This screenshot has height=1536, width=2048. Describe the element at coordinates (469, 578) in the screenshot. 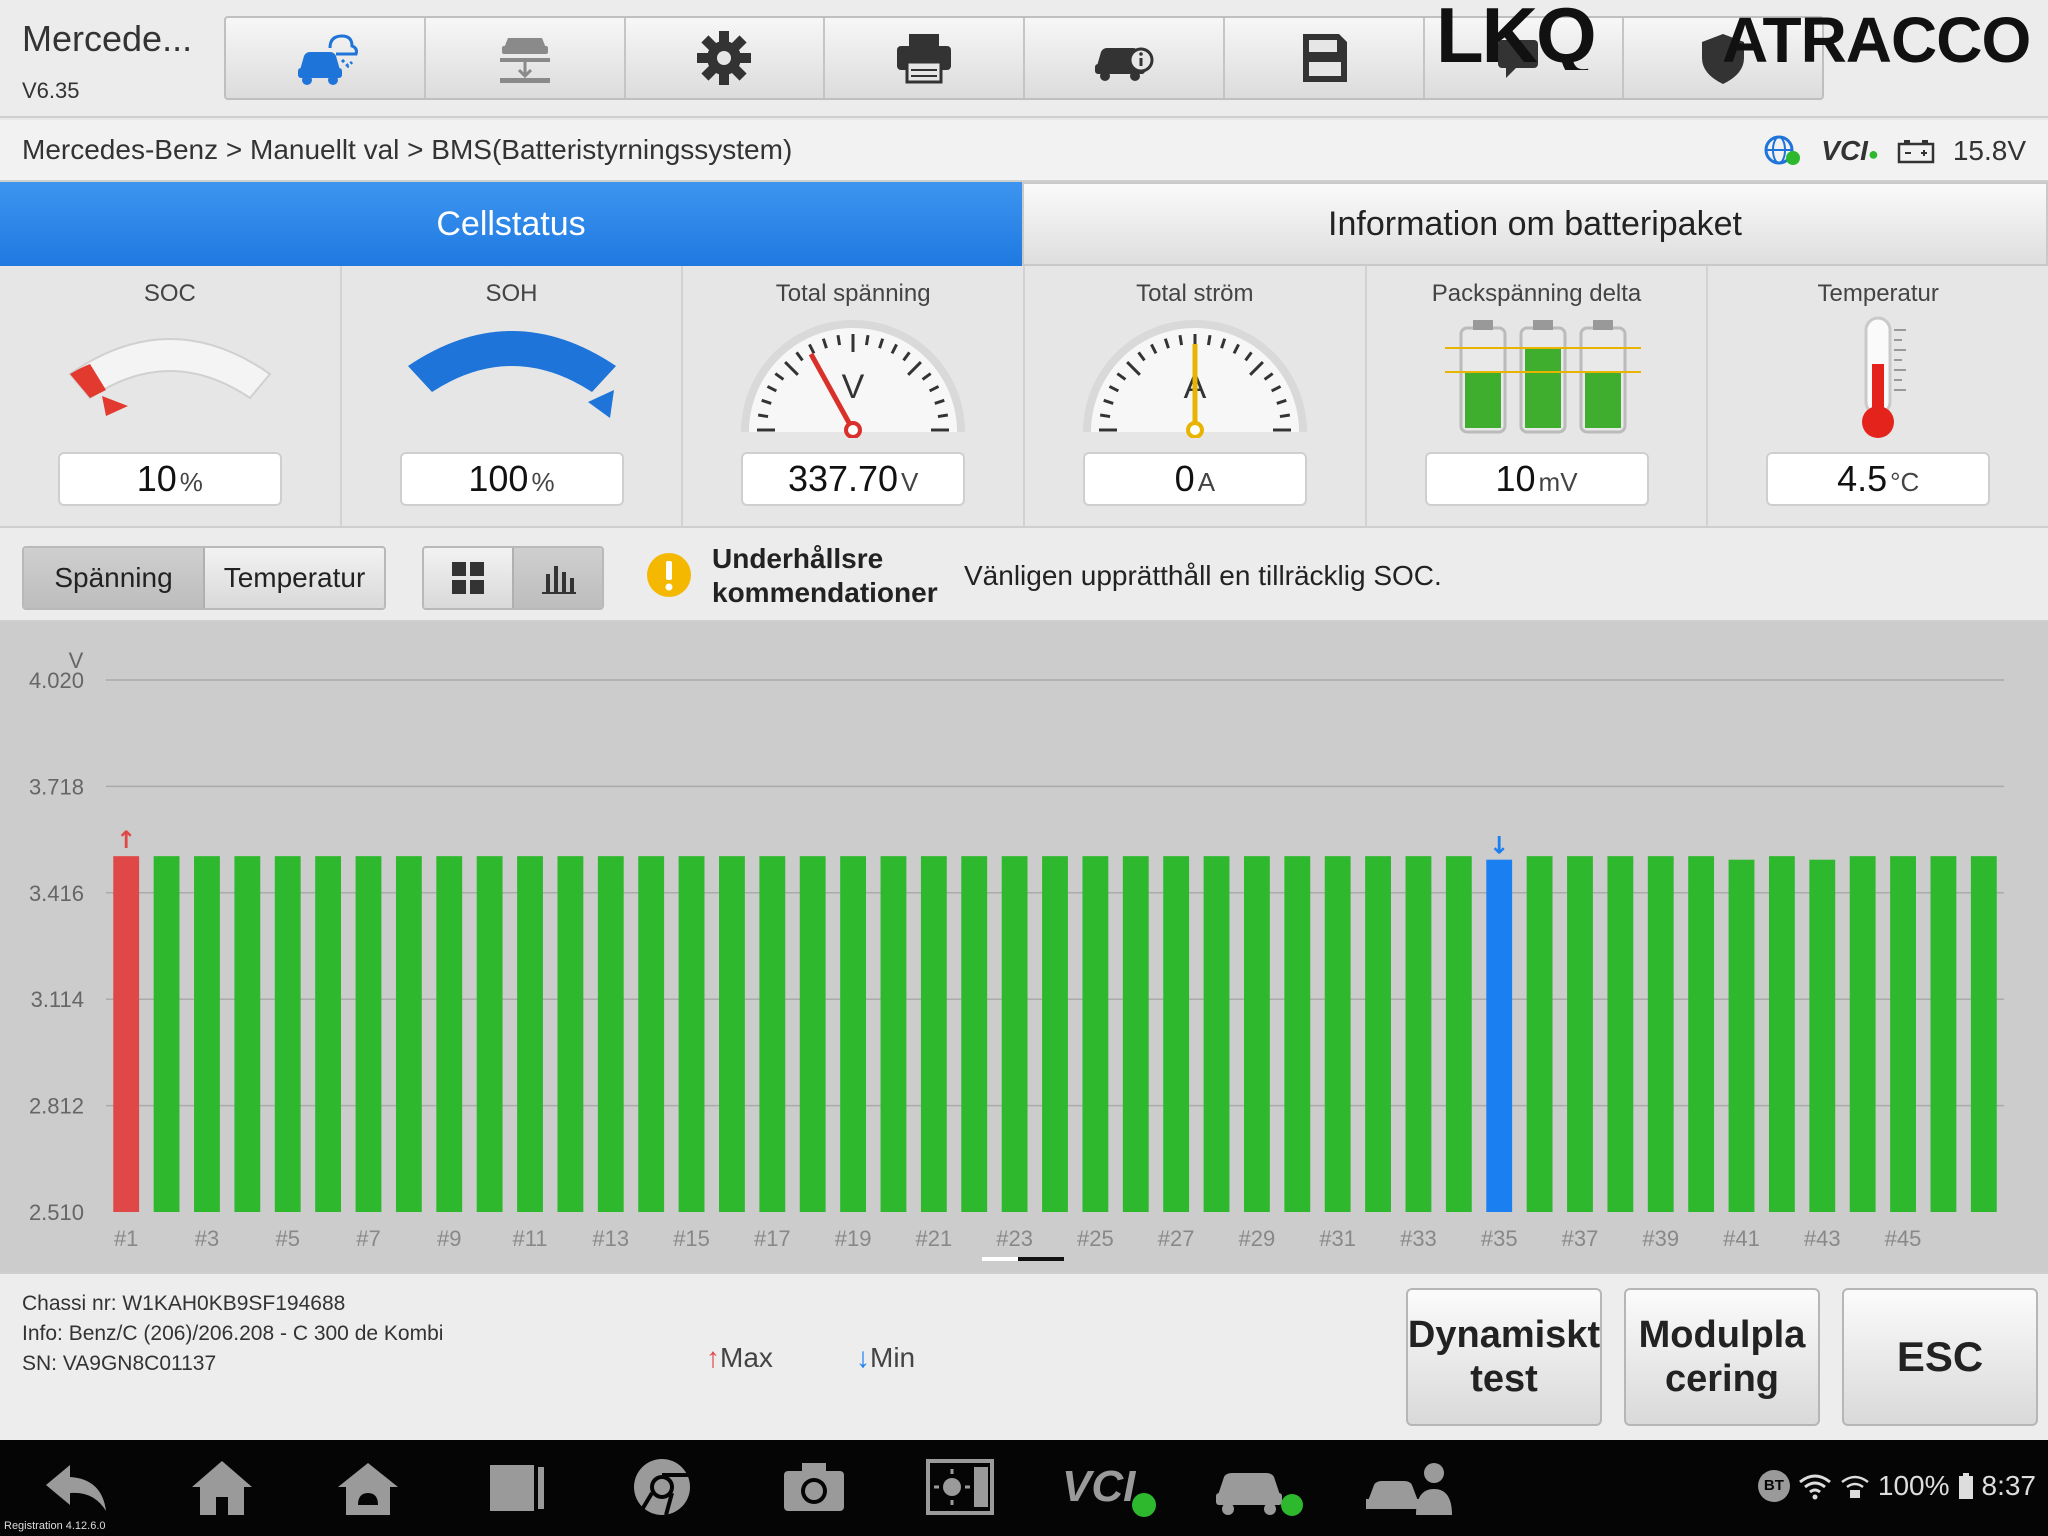

I see `grid-view-button` at that location.